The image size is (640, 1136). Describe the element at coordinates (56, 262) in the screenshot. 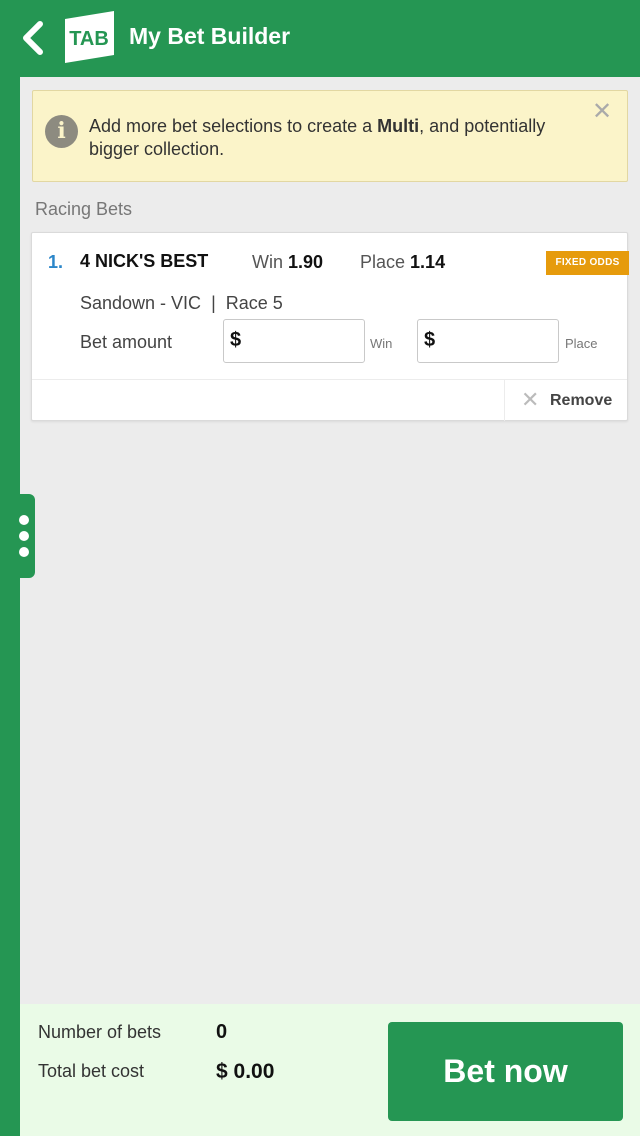

I see `bet-index: 1.` at that location.